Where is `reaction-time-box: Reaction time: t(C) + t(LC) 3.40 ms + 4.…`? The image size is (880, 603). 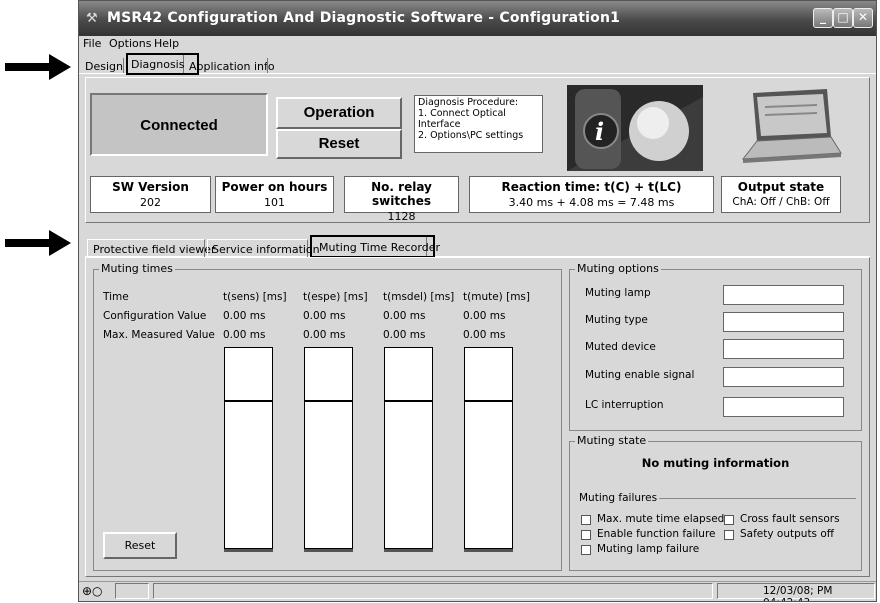 reaction-time-box: Reaction time: t(C) + t(LC) 3.40 ms + 4.… is located at coordinates (591, 194).